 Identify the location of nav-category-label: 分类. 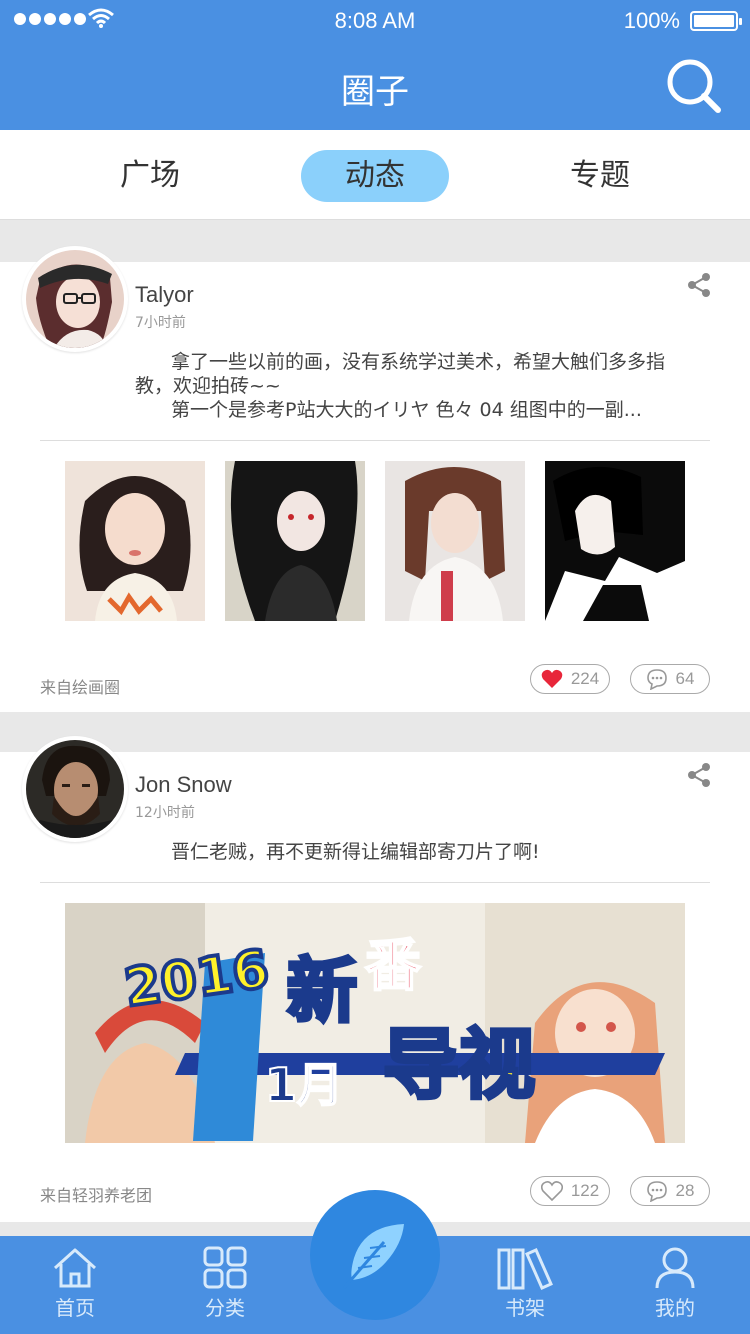
(225, 1308).